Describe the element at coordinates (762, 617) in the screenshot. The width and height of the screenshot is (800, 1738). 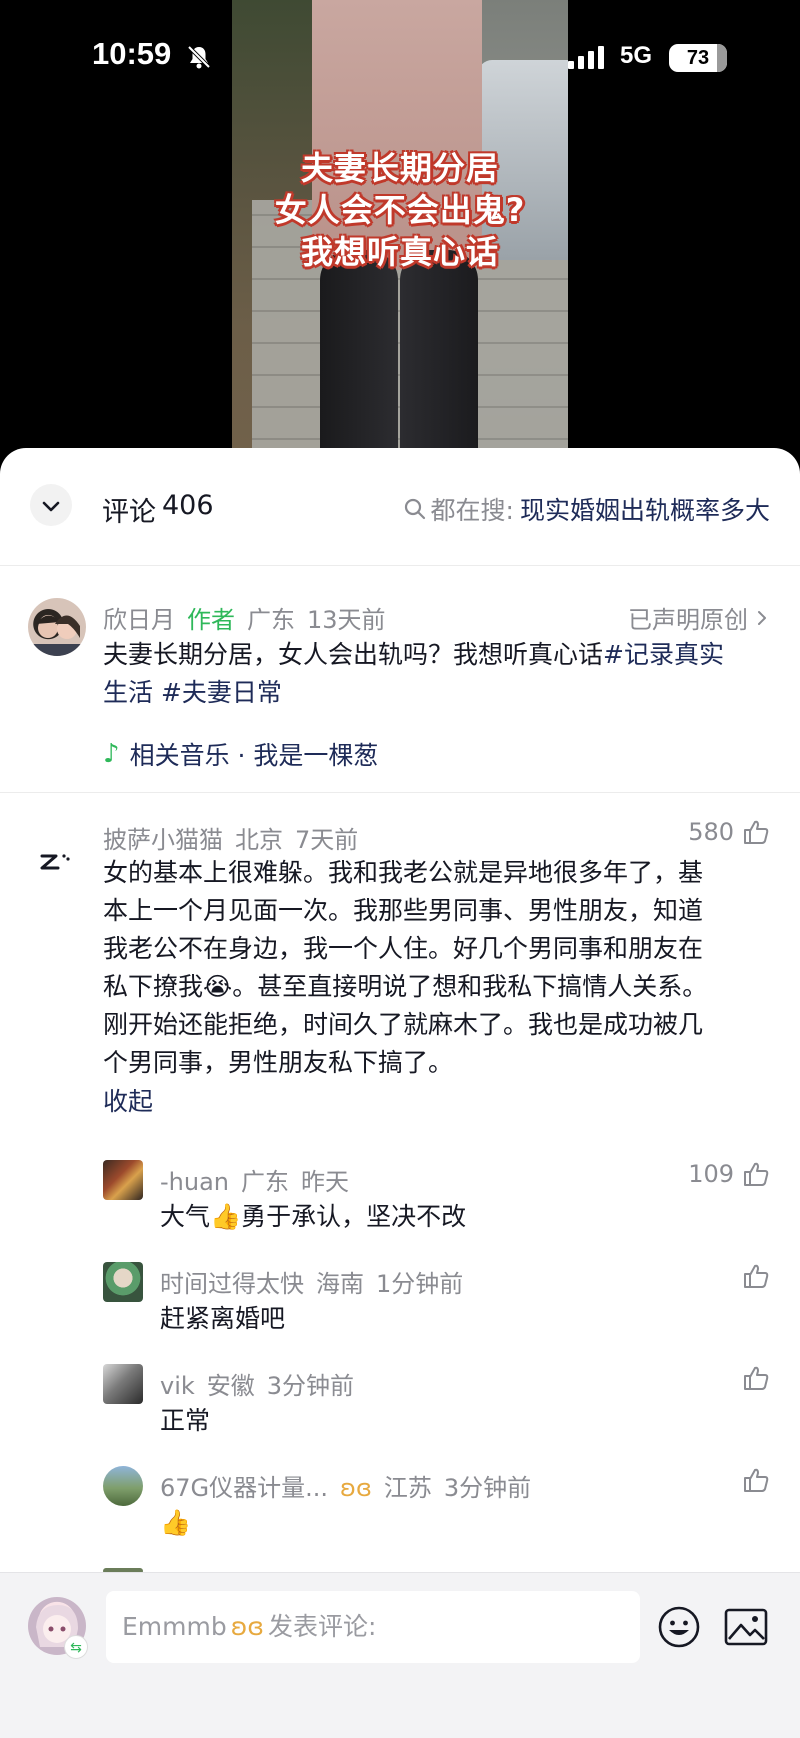
I see `chevron-right-icon` at that location.